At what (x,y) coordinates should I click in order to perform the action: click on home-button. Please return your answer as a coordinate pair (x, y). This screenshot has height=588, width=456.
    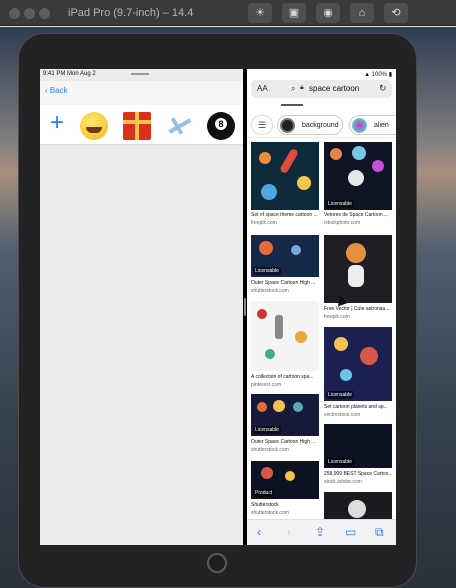
    Looking at the image, I should click on (217, 563).